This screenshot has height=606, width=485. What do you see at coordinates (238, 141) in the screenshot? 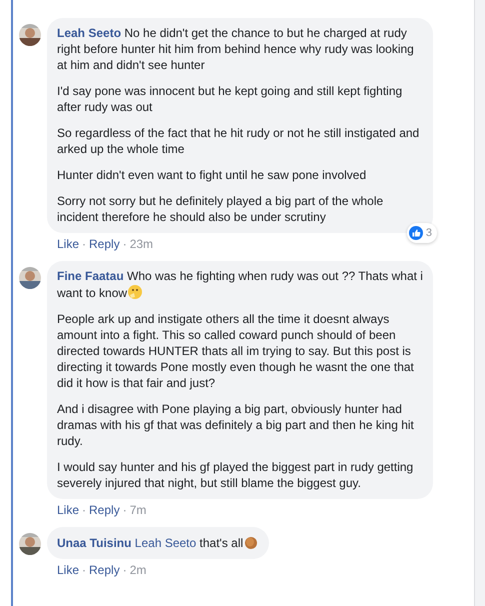
I see `comment-text: So regardless of the fact that he hit rudy or not he still instigated and arked up the whole time` at bounding box center [238, 141].